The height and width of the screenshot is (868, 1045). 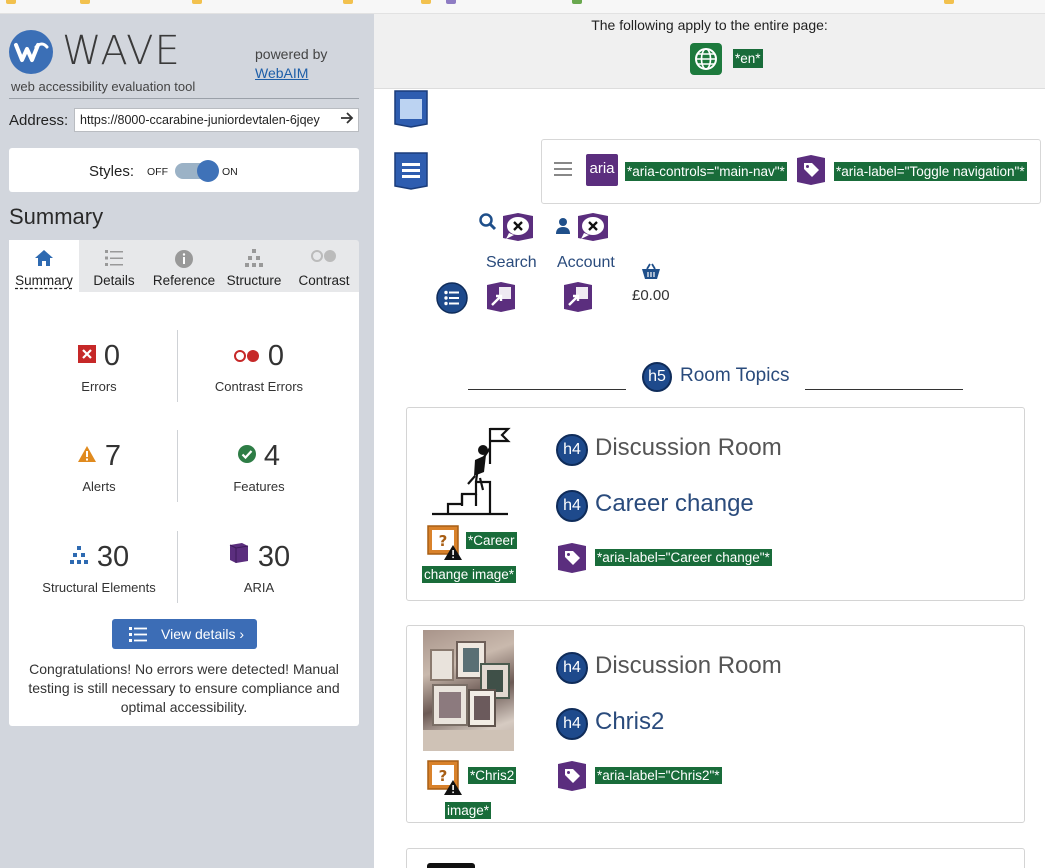 I want to click on webaim-link: WebAIM, so click(x=281, y=73).